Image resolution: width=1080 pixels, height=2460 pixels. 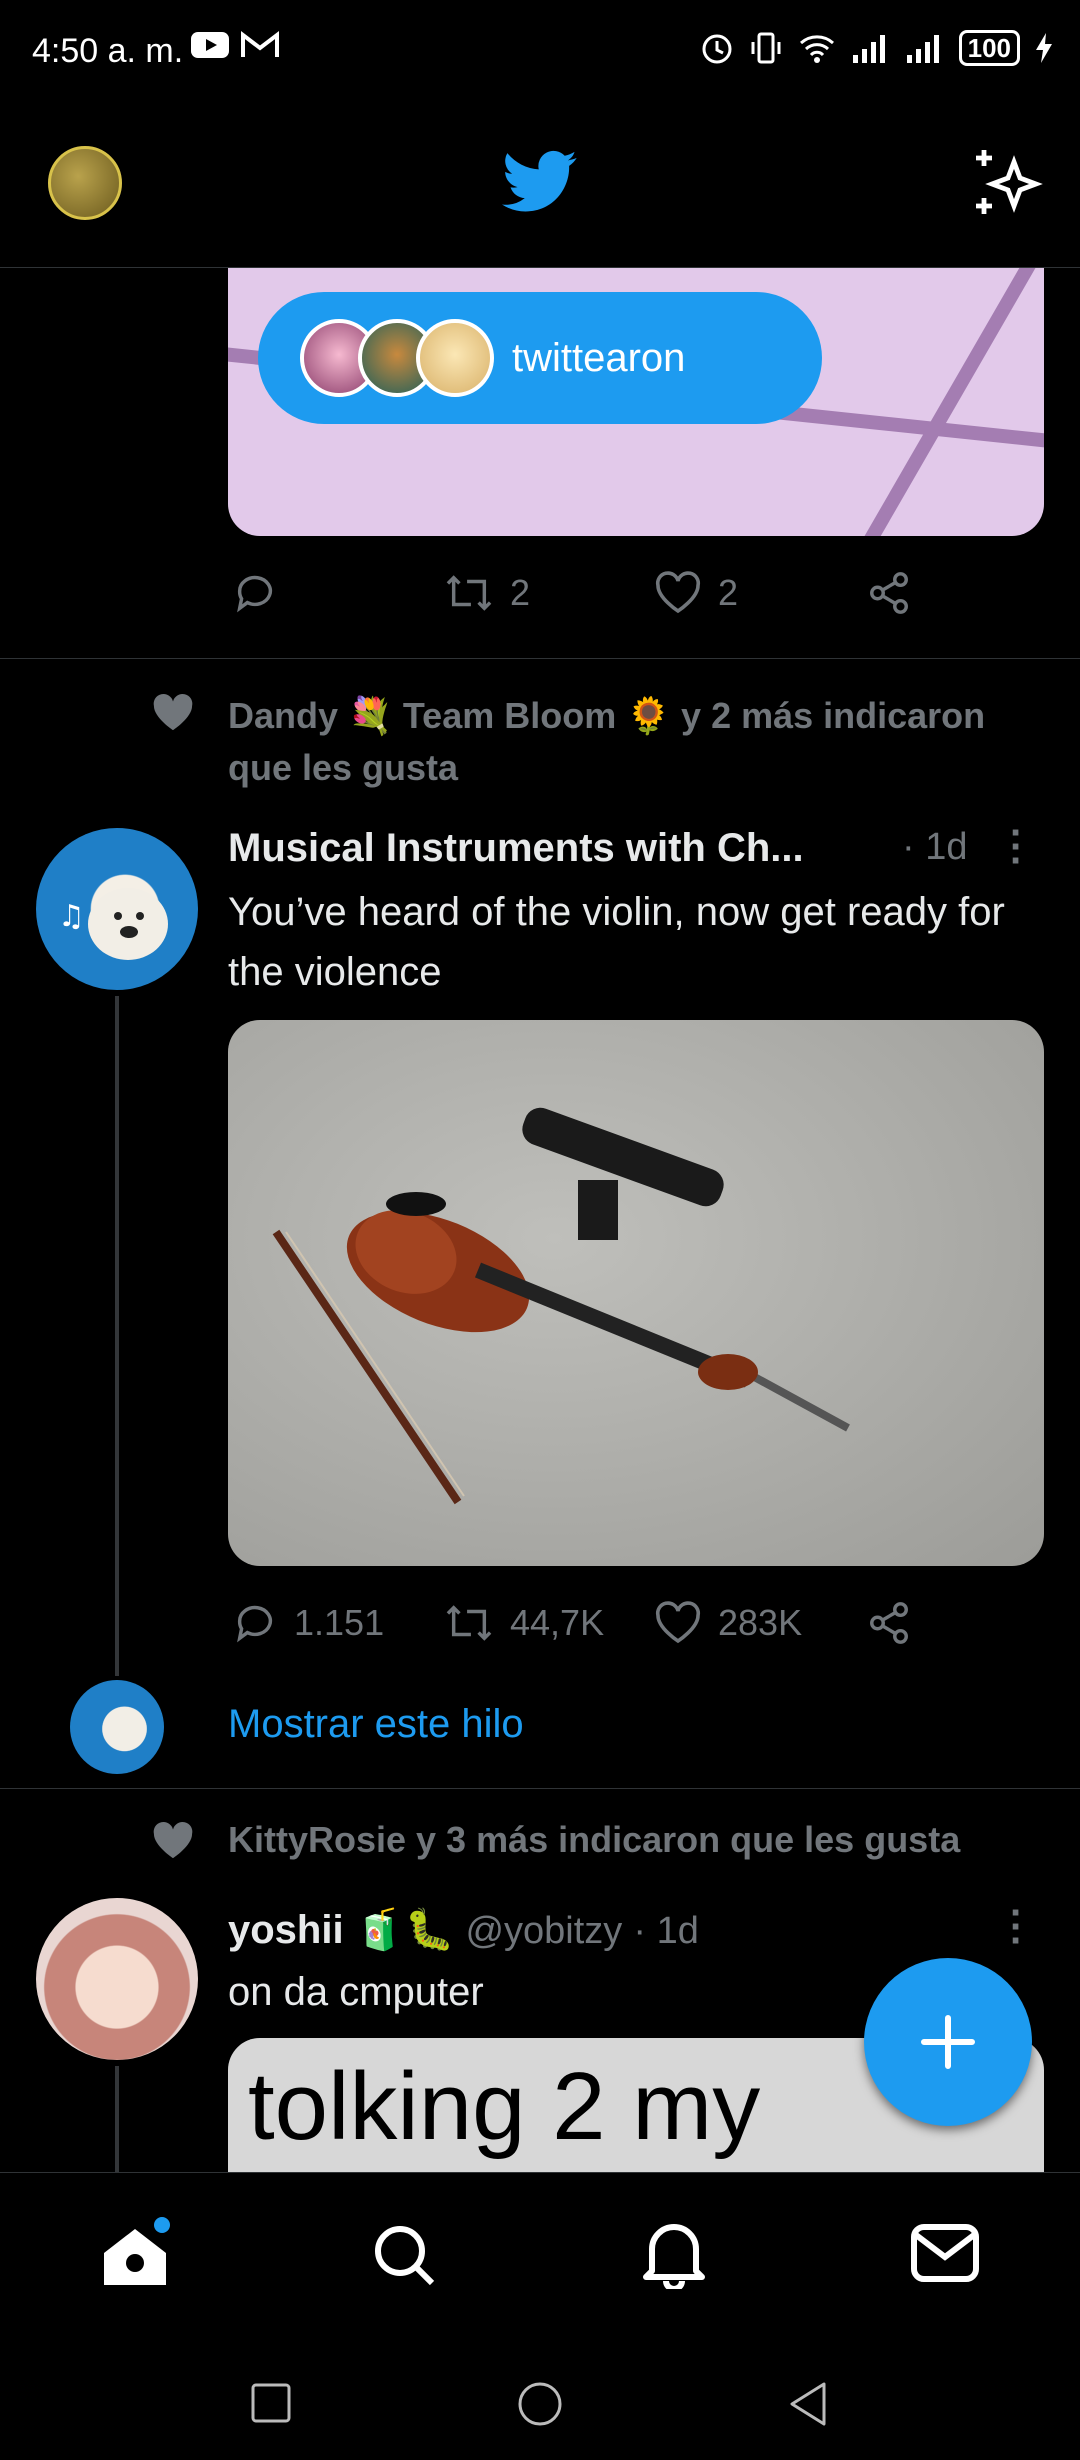 What do you see at coordinates (540, 182) in the screenshot?
I see `twitter-bird-icon` at bounding box center [540, 182].